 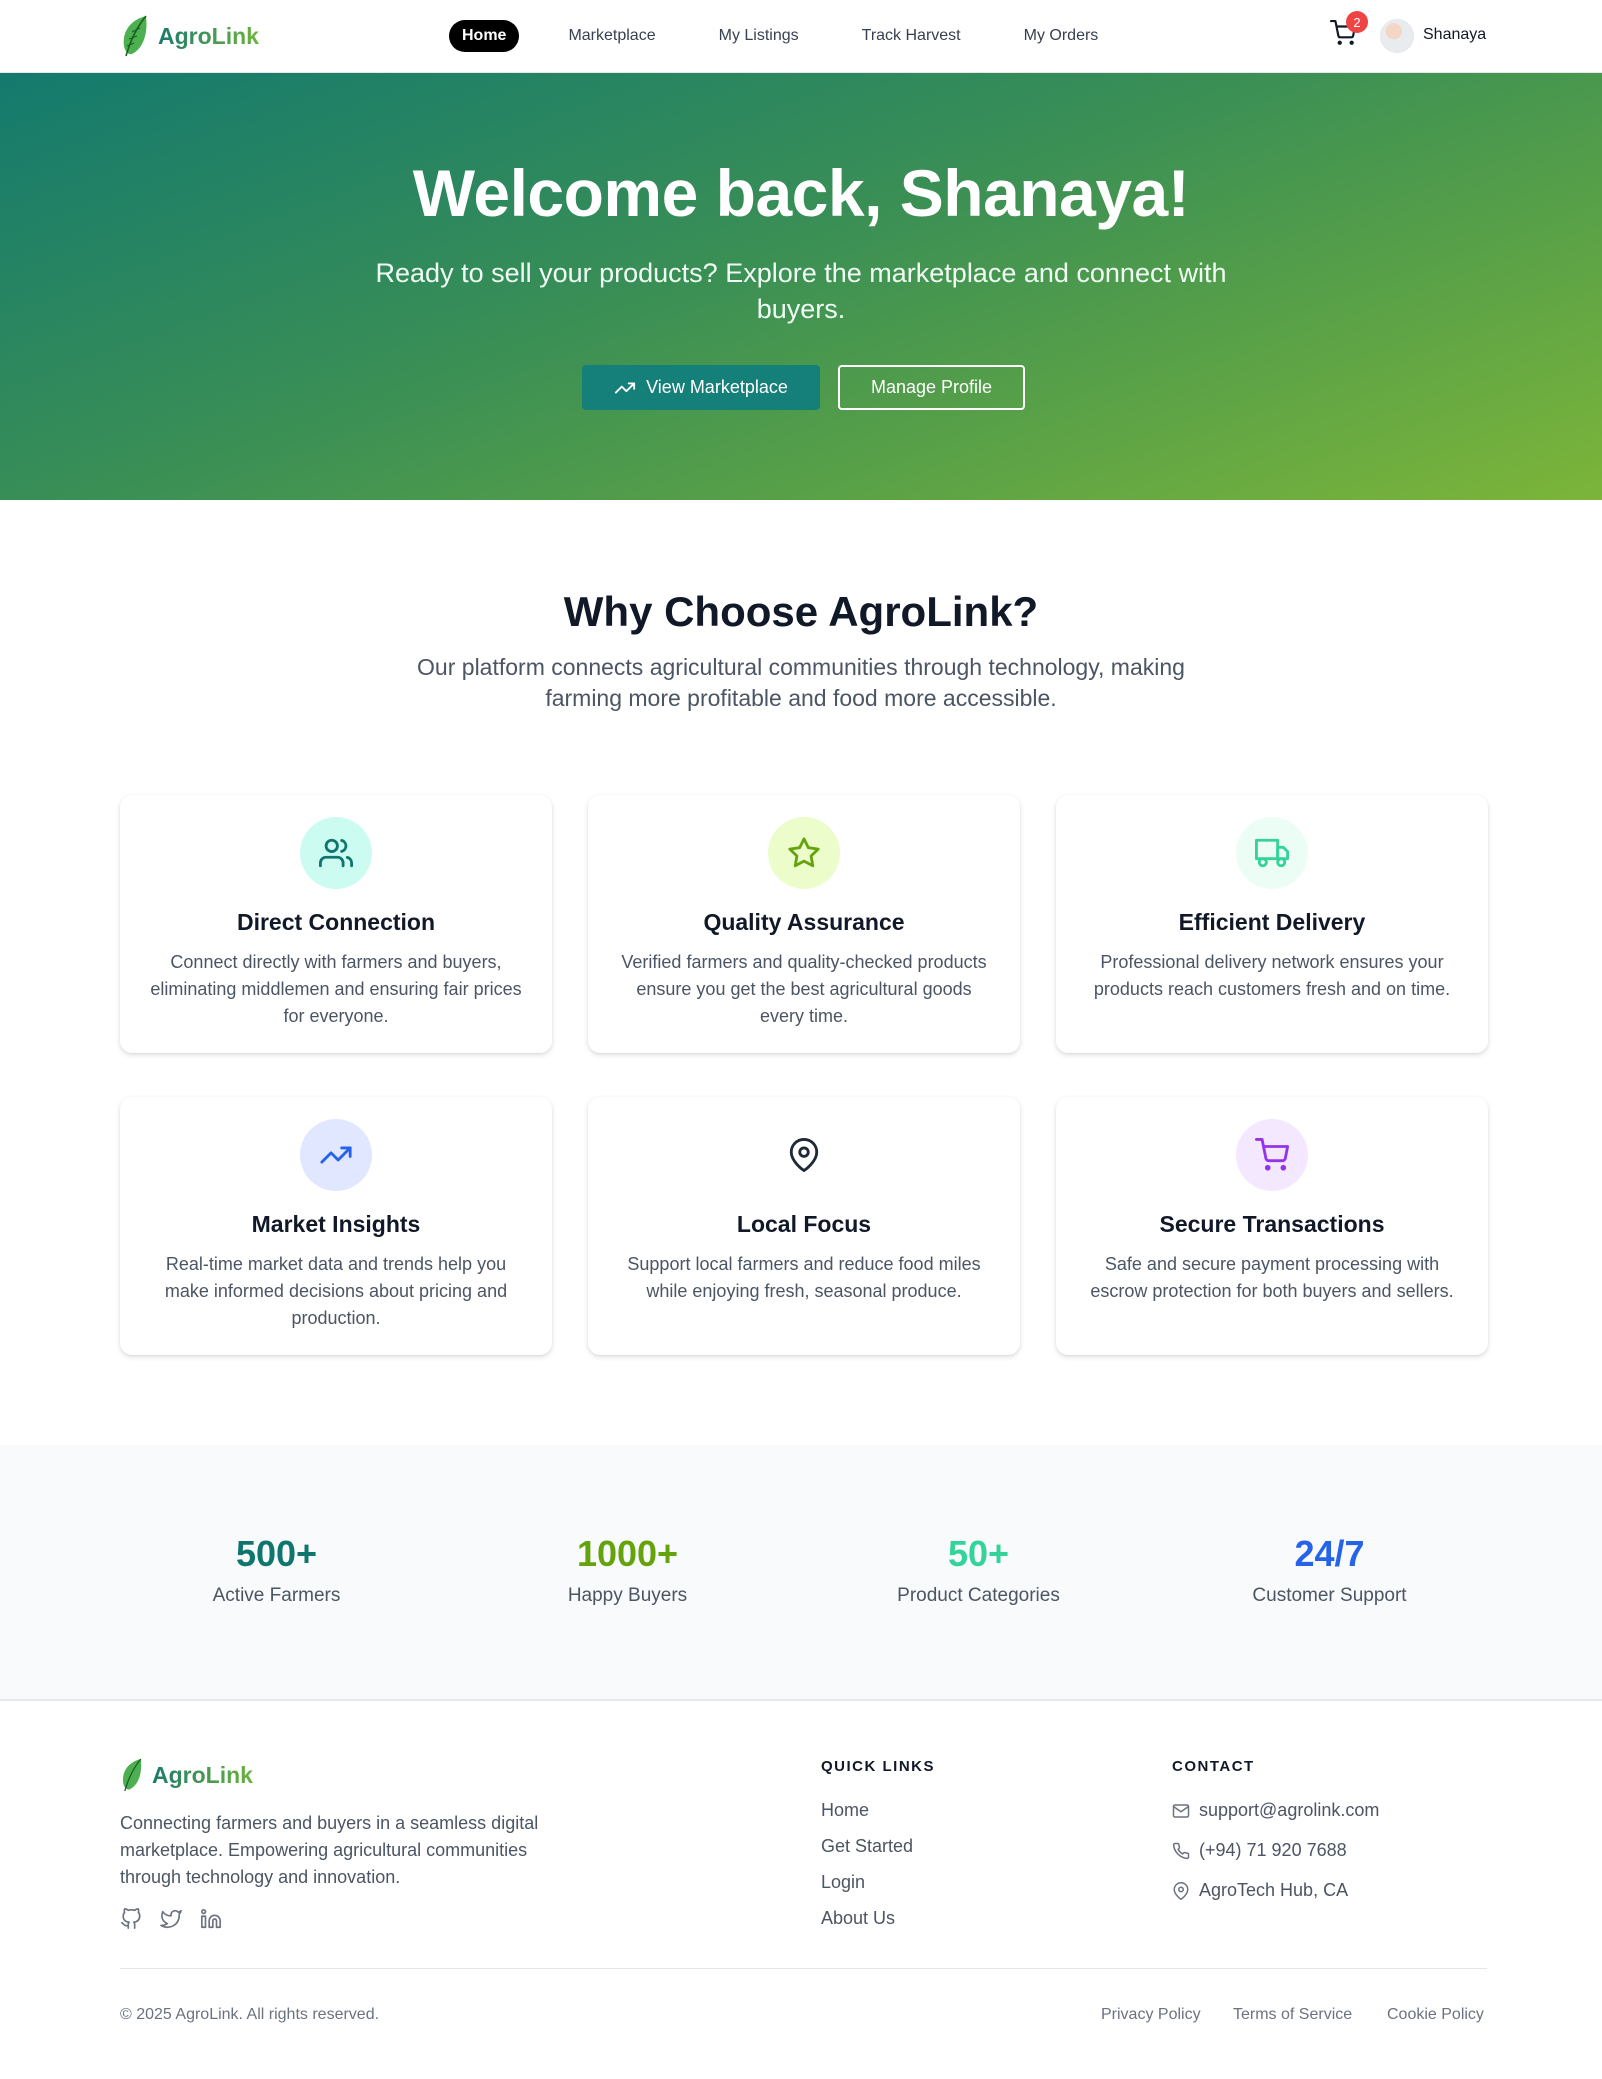 I want to click on stat-label: Happy Buyers, so click(x=627, y=1595).